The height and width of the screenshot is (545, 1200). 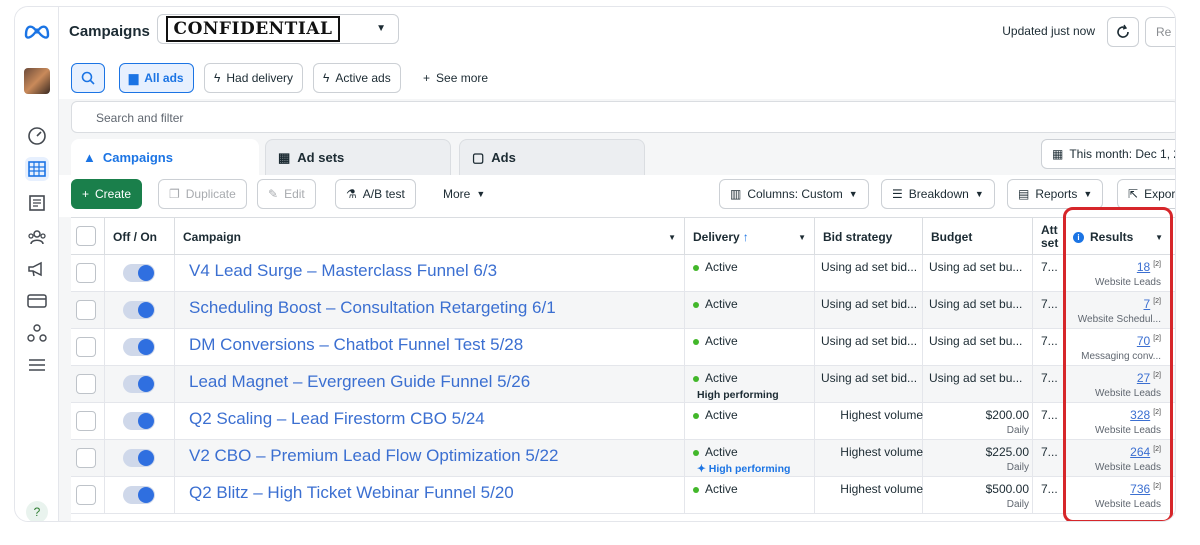 What do you see at coordinates (86, 194) in the screenshot?
I see `plus-icon: +` at bounding box center [86, 194].